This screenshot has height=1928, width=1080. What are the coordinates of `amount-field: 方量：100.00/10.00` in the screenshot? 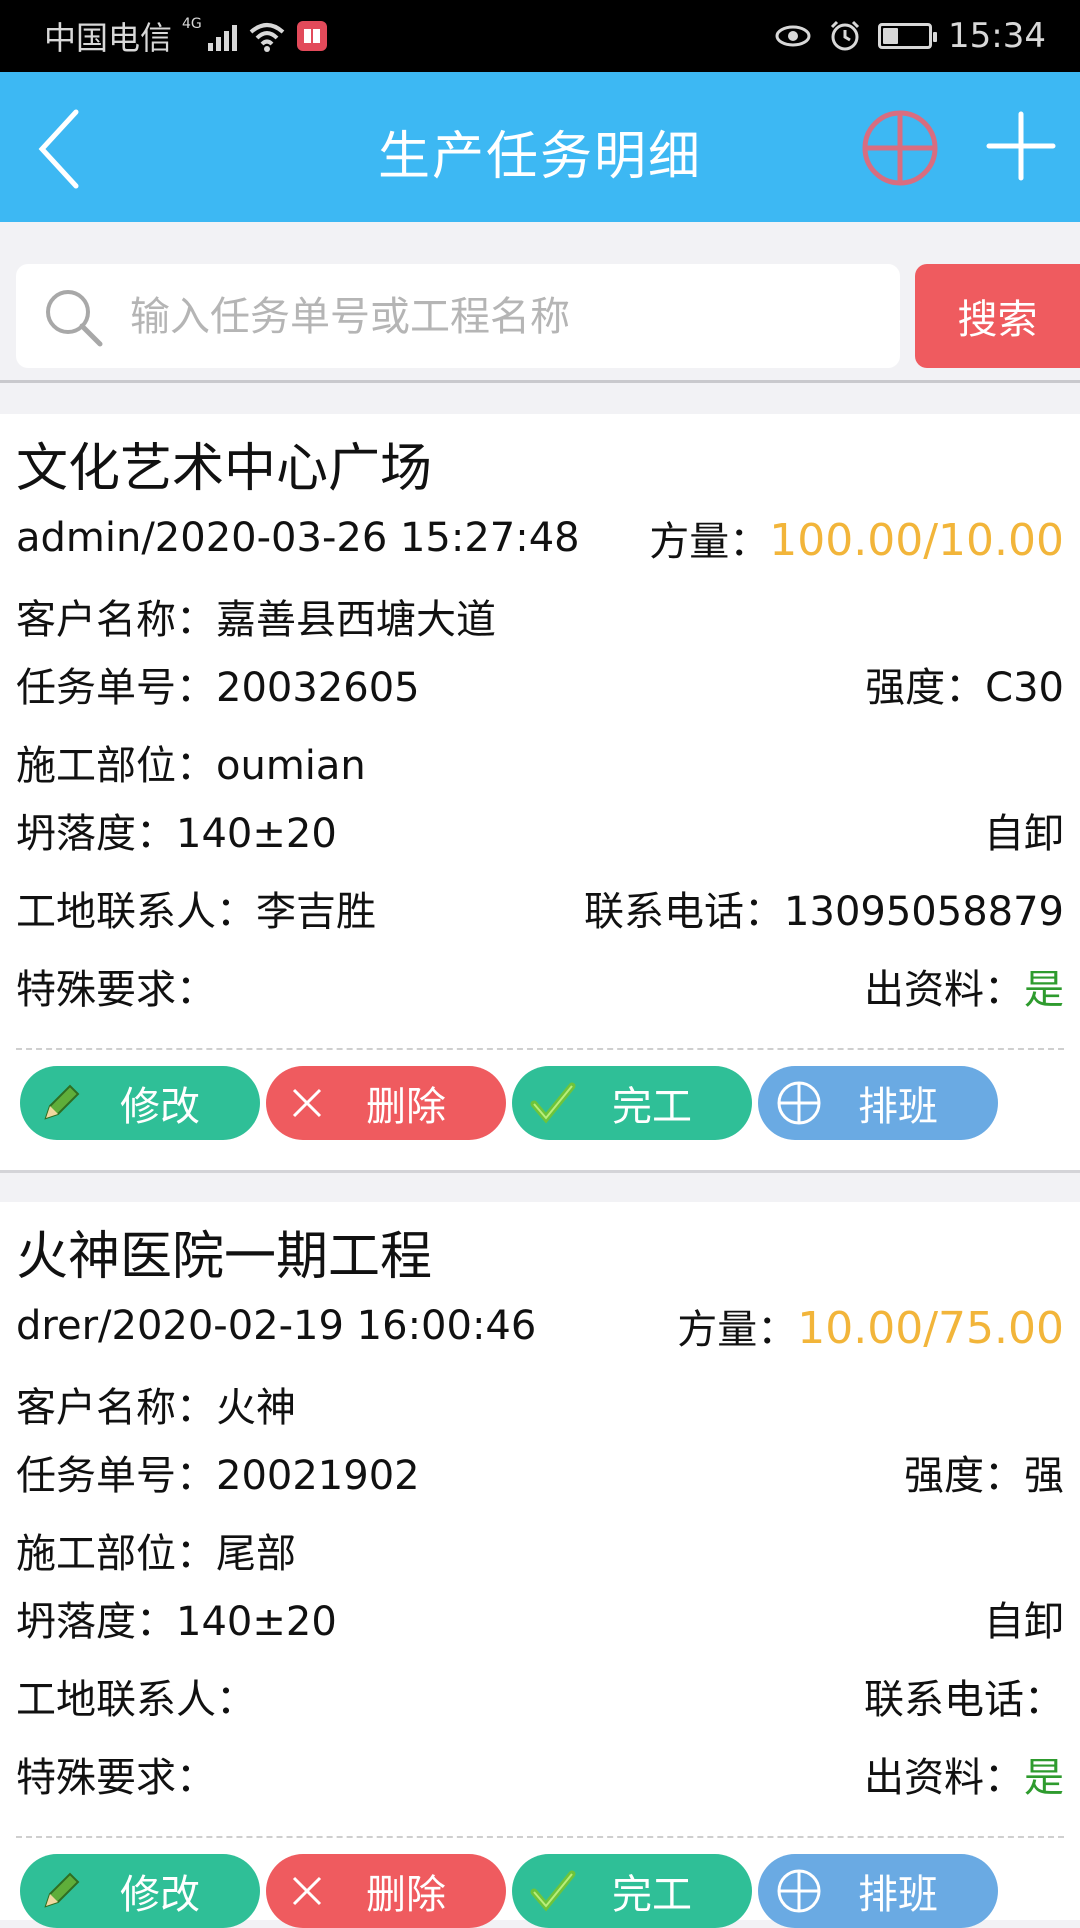 It's located at (856, 538).